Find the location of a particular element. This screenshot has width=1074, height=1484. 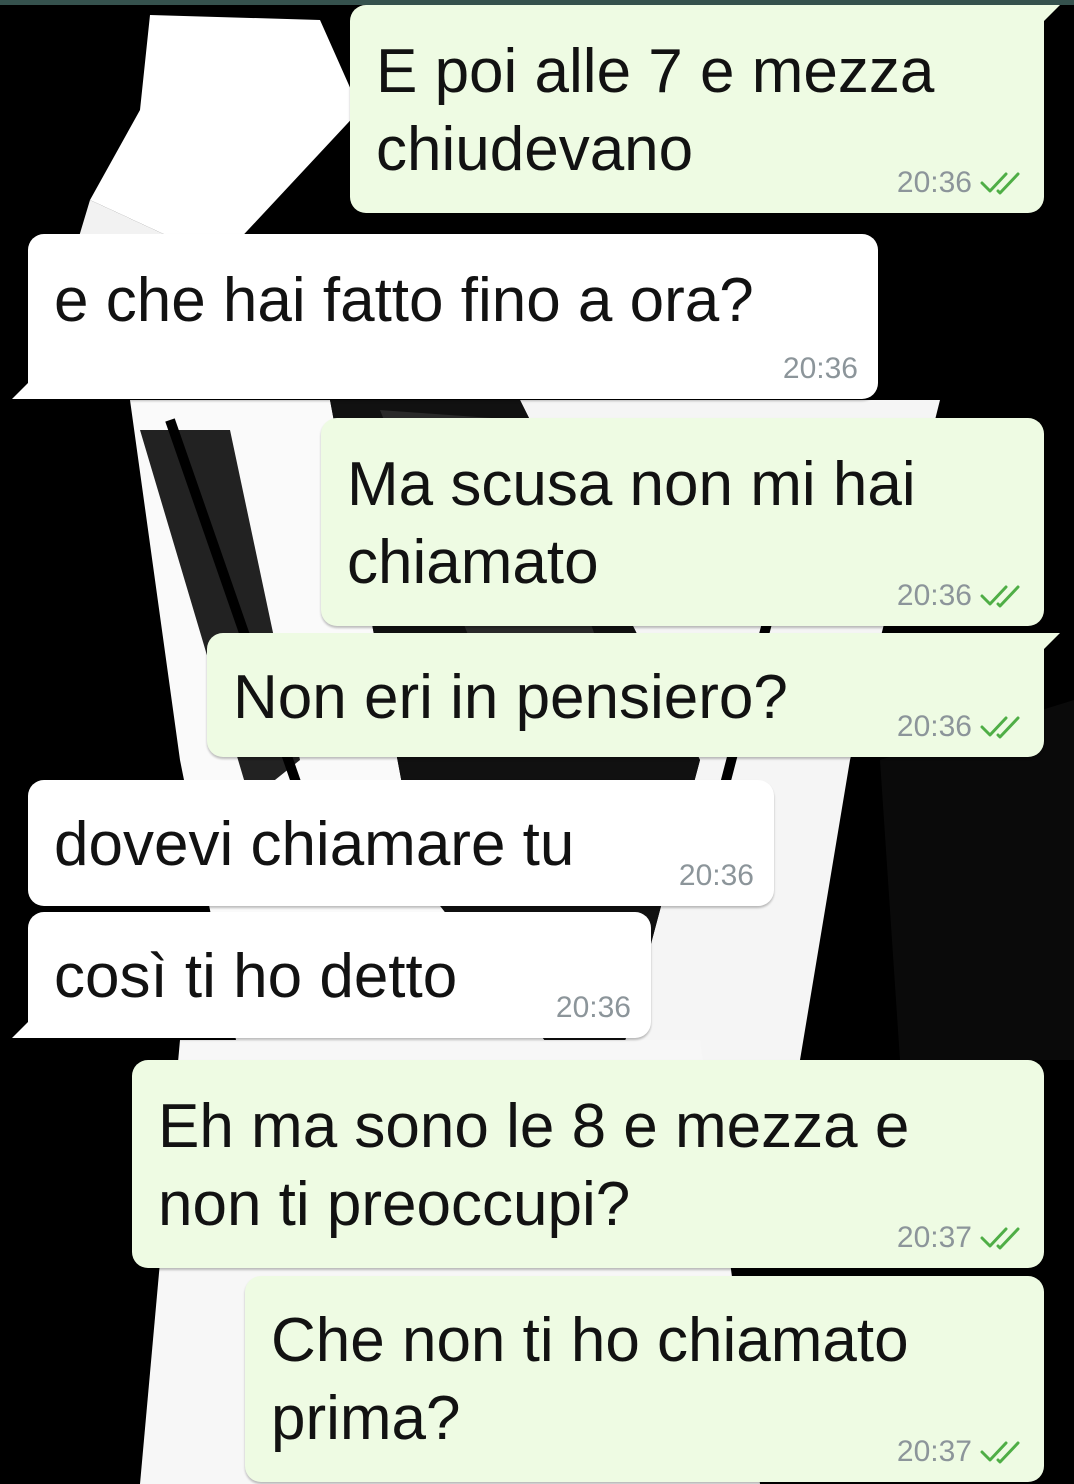

message-bubble-outgoing: Non eri in pensiero? 20:36 is located at coordinates (633, 695).